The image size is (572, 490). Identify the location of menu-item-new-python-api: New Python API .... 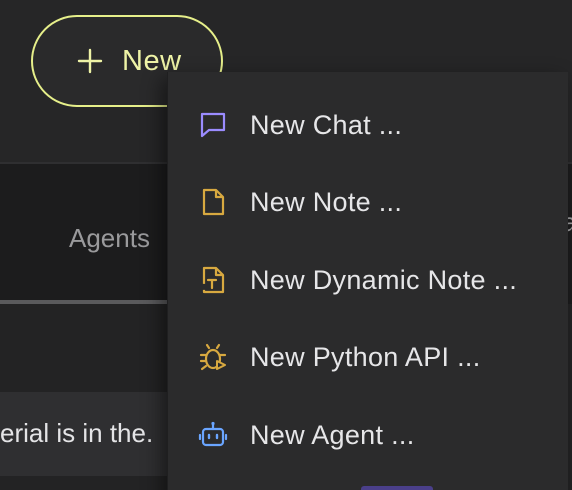
(368, 357).